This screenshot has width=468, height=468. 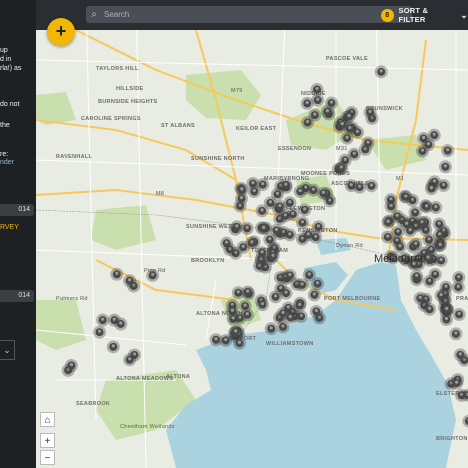 I want to click on zoom-in-button: +, so click(x=47, y=440).